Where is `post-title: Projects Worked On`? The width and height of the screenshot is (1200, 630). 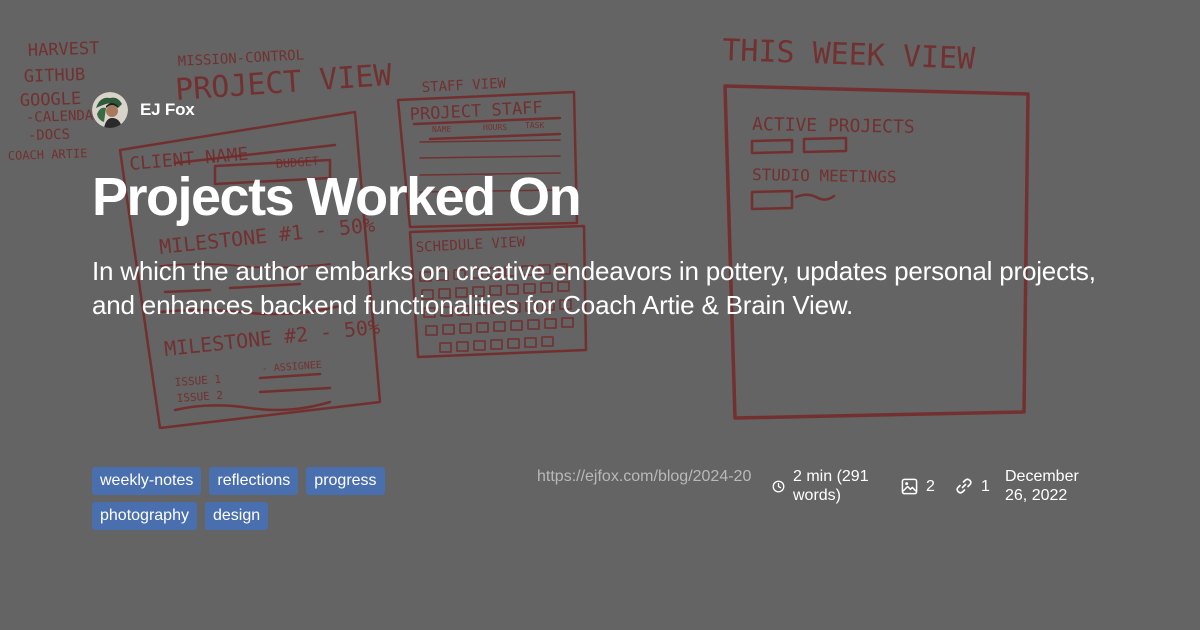
post-title: Projects Worked On is located at coordinates (337, 197).